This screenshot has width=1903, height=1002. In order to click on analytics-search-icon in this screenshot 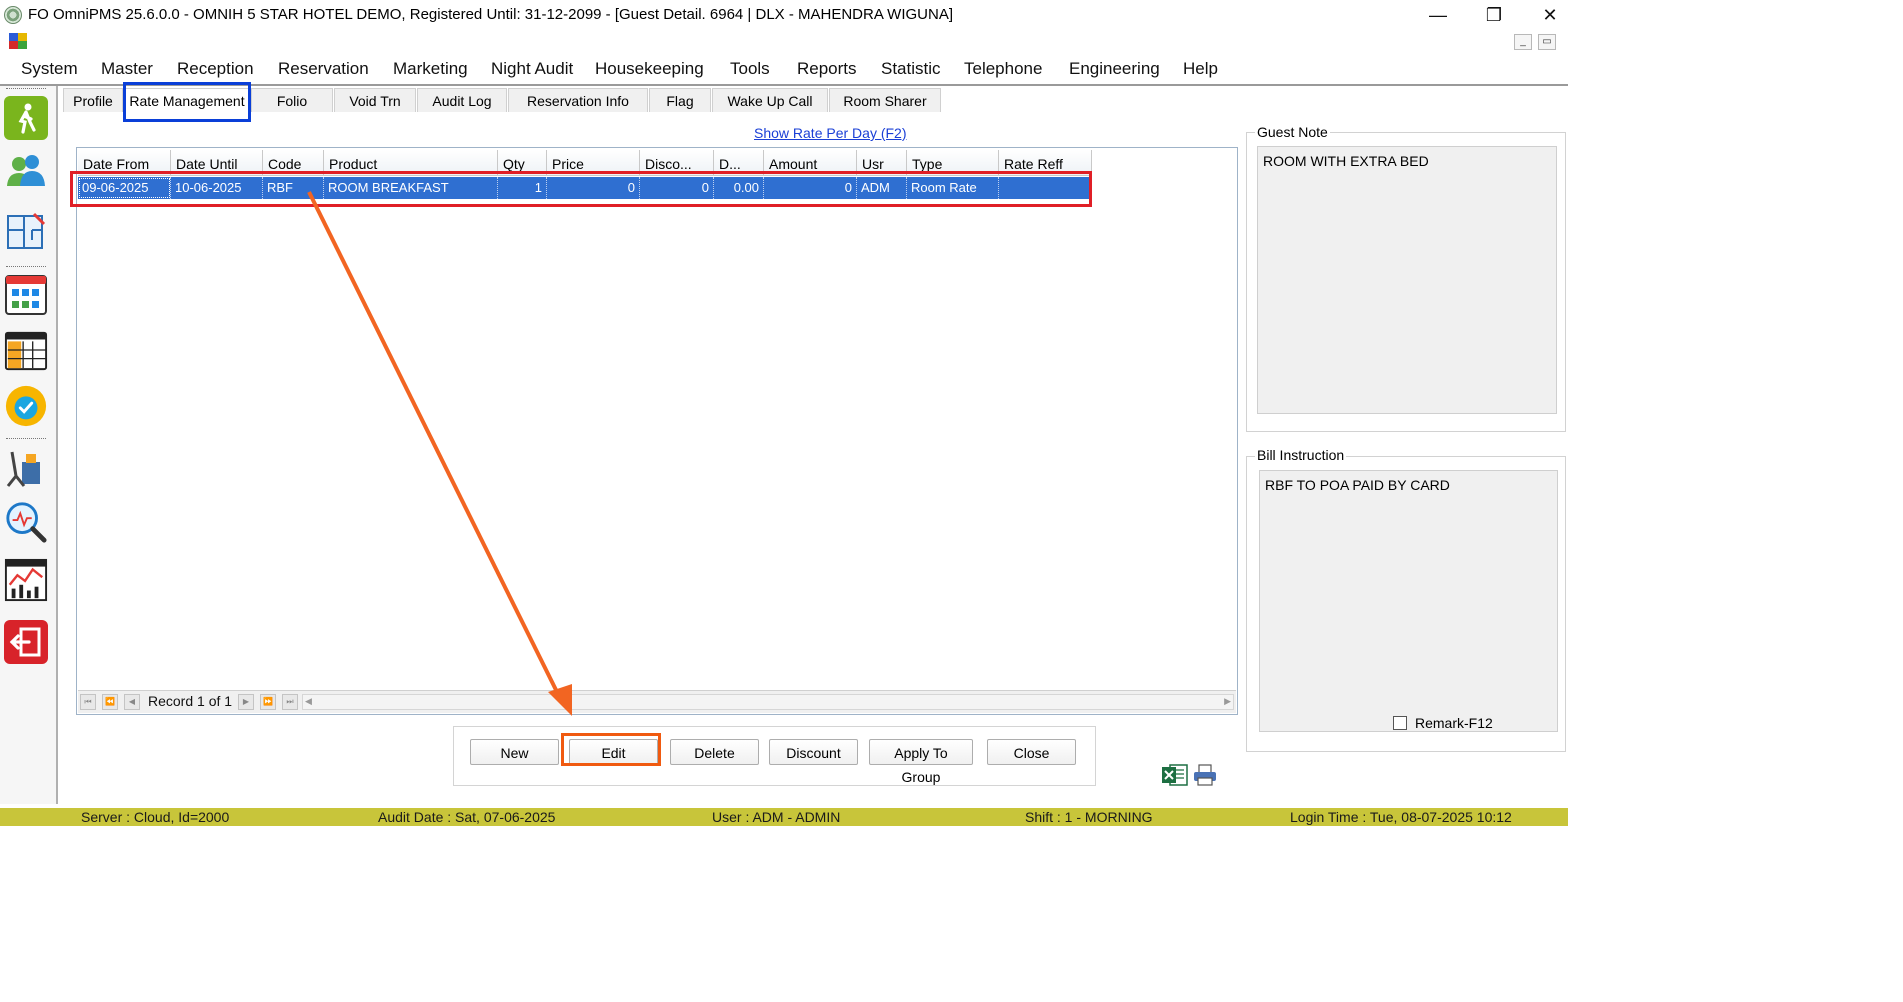, I will do `click(26, 522)`.